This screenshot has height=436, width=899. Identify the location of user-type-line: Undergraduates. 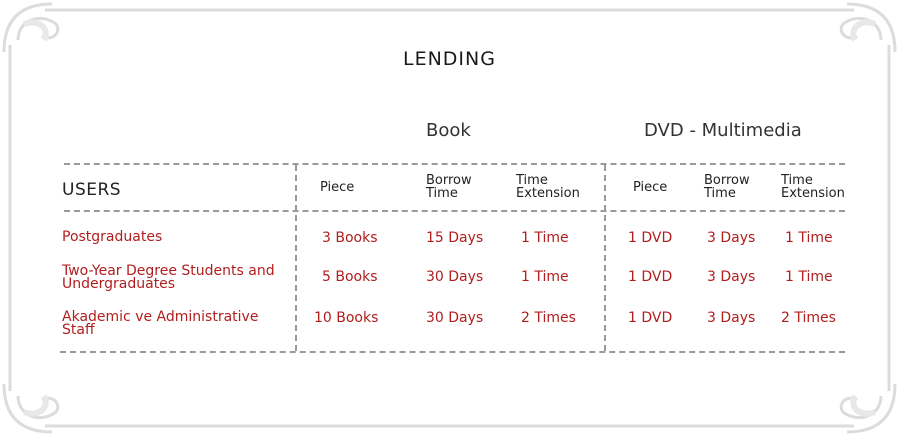
(119, 284).